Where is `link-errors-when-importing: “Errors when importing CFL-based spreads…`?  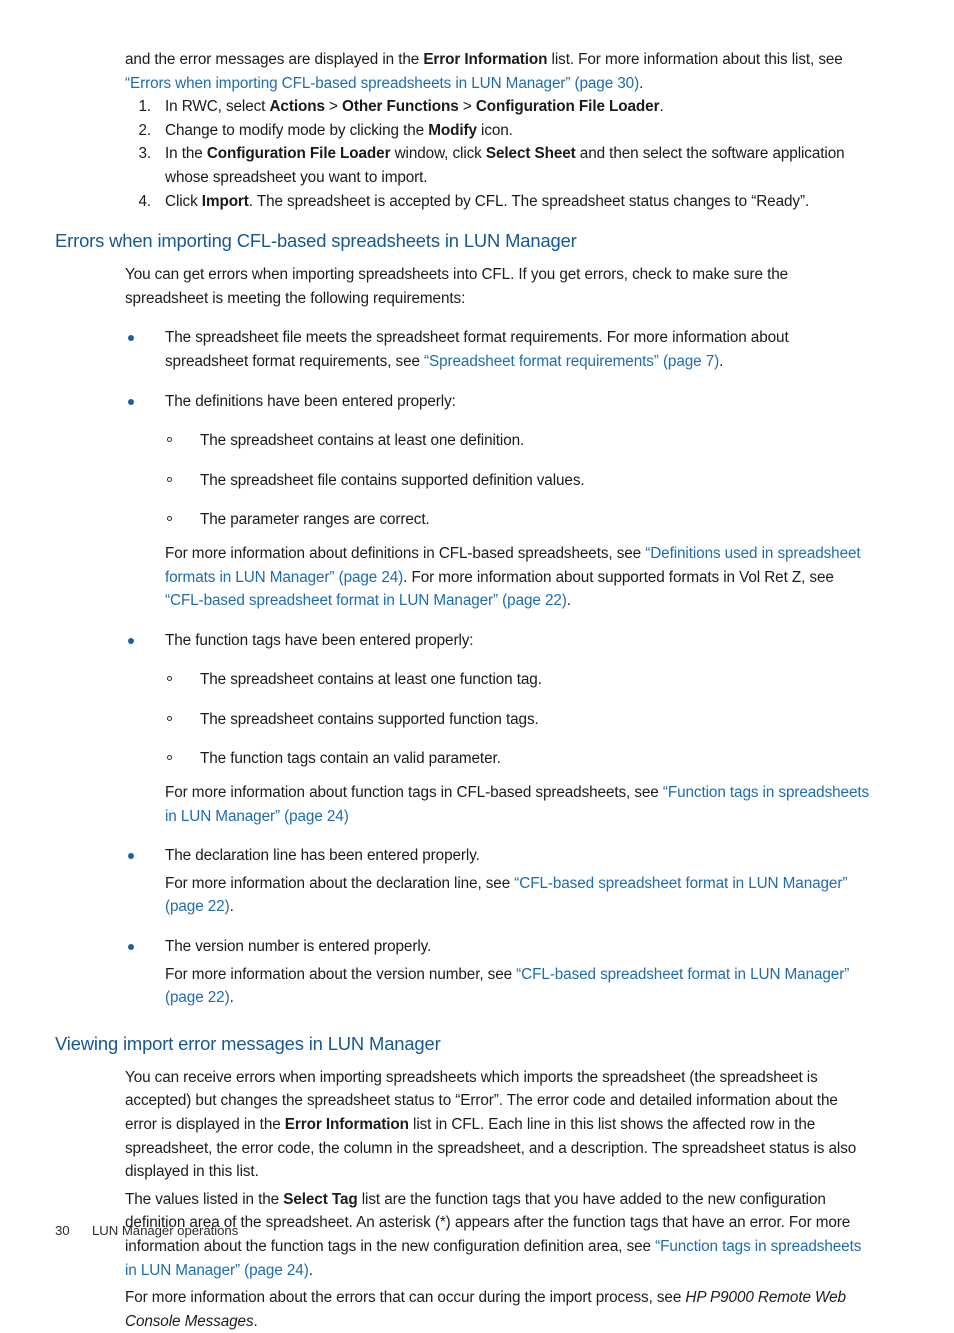 link-errors-when-importing: “Errors when importing CFL-based spreads… is located at coordinates (382, 83).